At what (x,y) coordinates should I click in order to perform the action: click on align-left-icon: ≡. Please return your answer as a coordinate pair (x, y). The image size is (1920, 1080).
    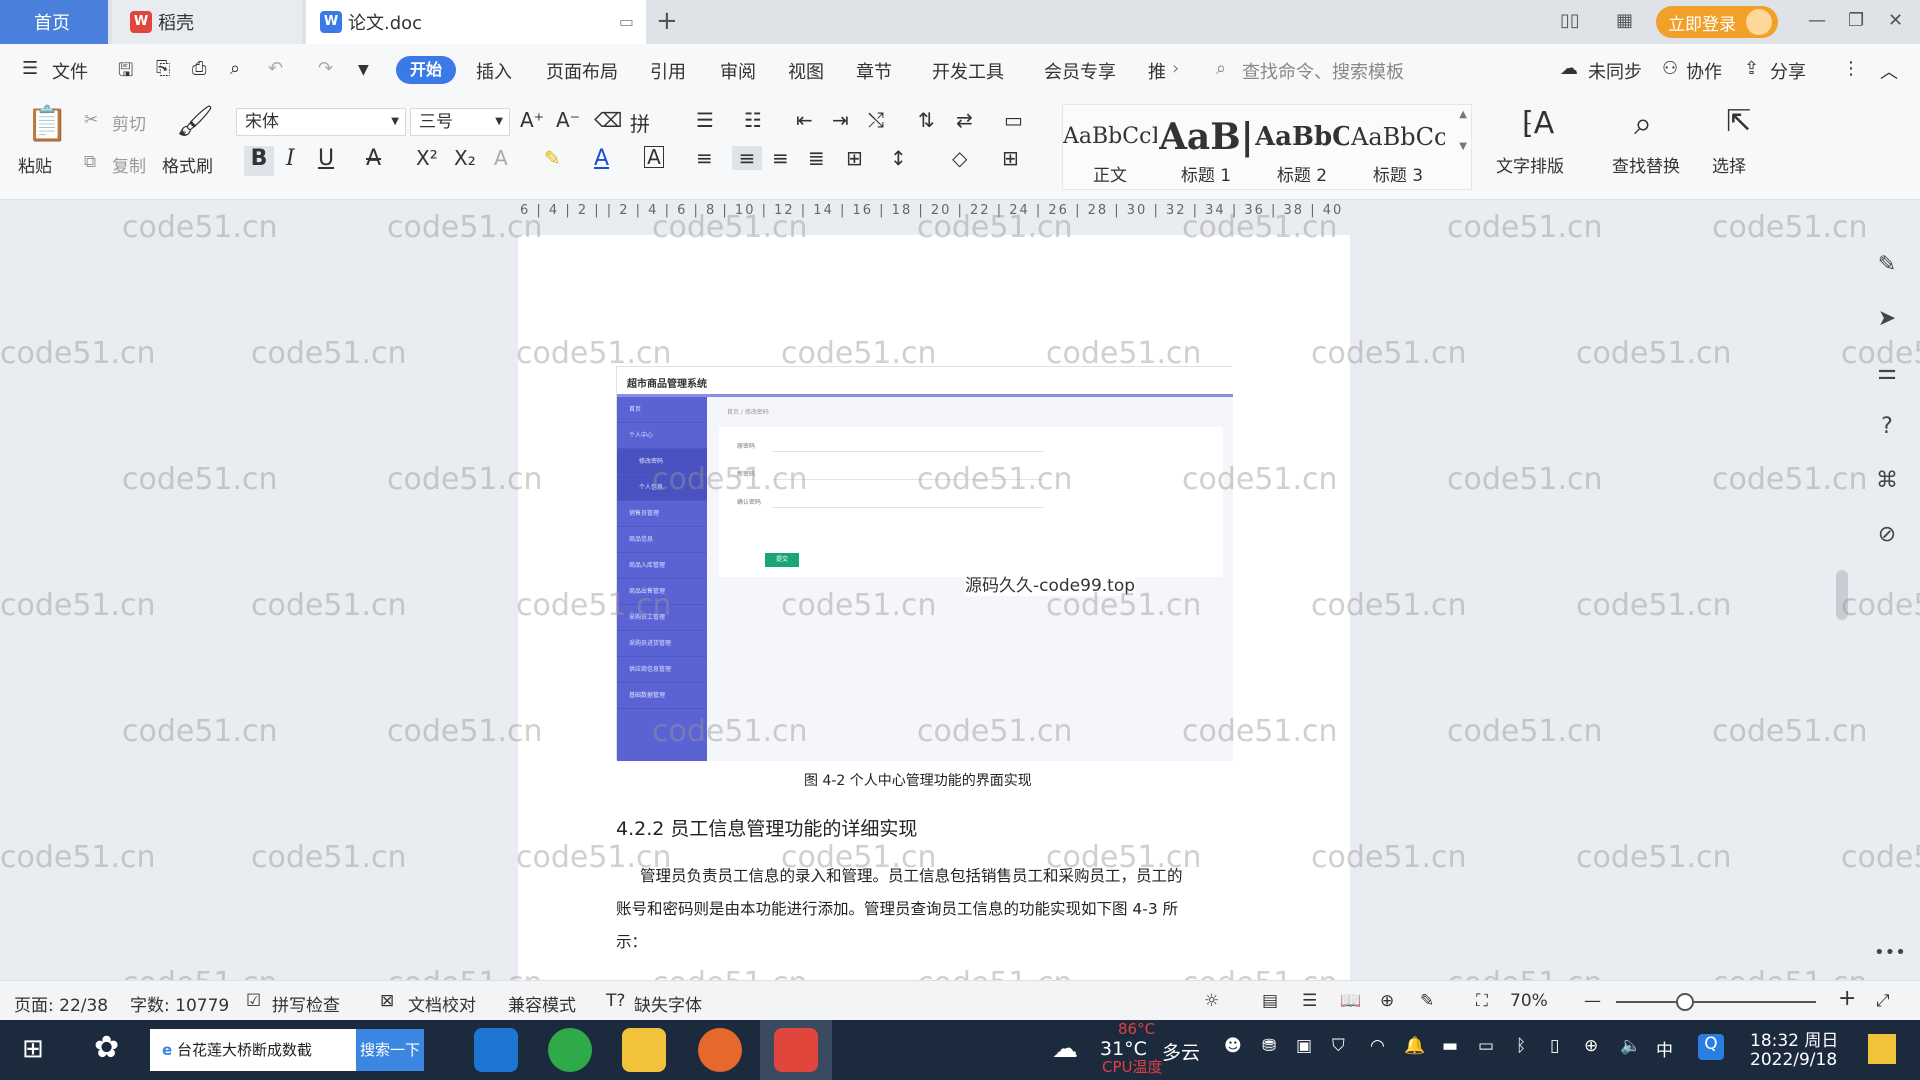
    Looking at the image, I should click on (704, 158).